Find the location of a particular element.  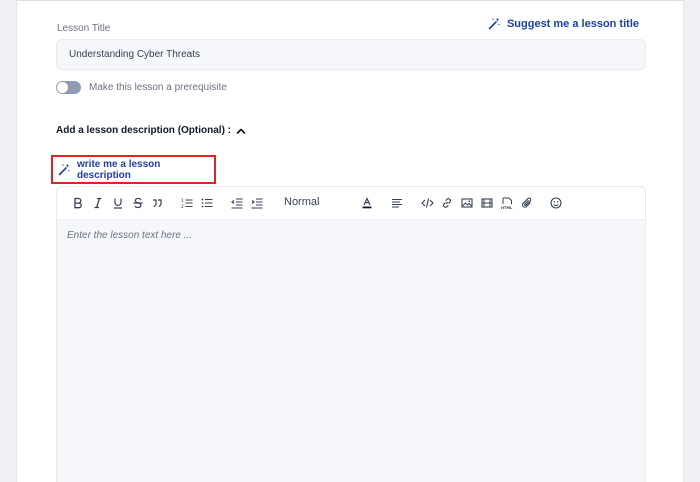

prerequisite-row: Make this lesson a prerequisite is located at coordinates (141, 87).